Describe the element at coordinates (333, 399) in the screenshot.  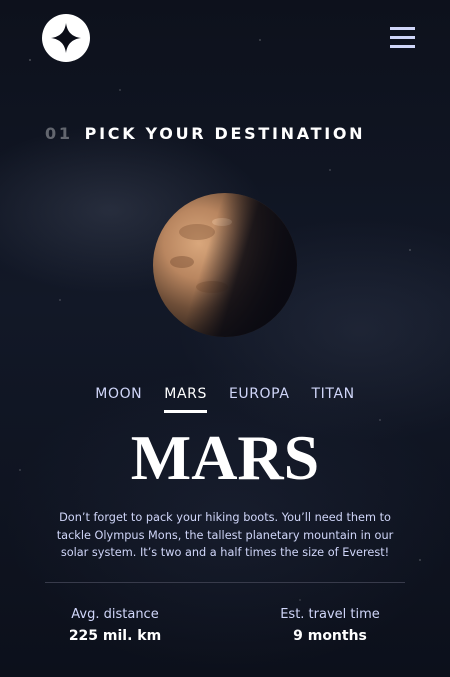
I see `tab-titan: TITAN` at that location.